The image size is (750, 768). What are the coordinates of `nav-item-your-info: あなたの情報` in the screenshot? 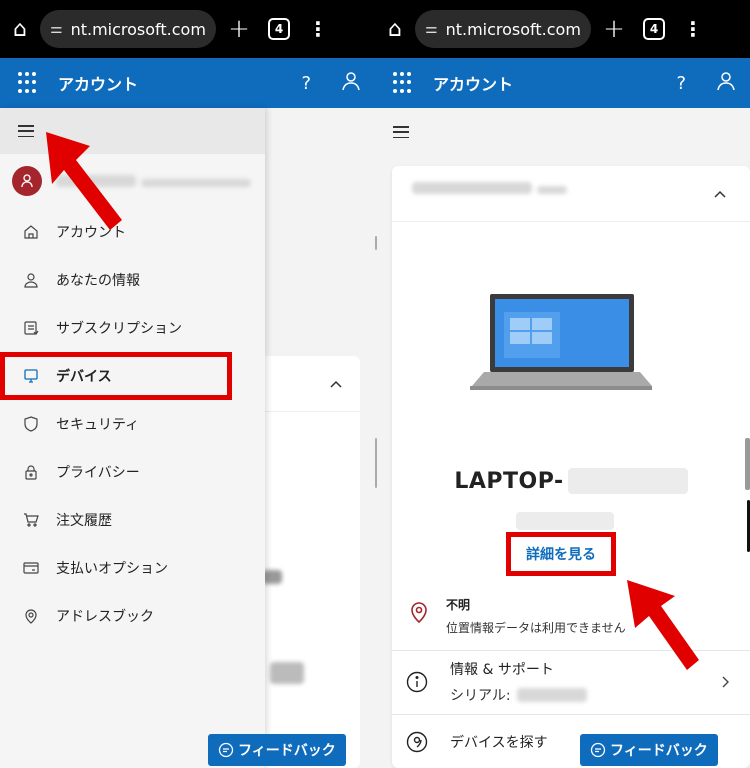 It's located at (132, 280).